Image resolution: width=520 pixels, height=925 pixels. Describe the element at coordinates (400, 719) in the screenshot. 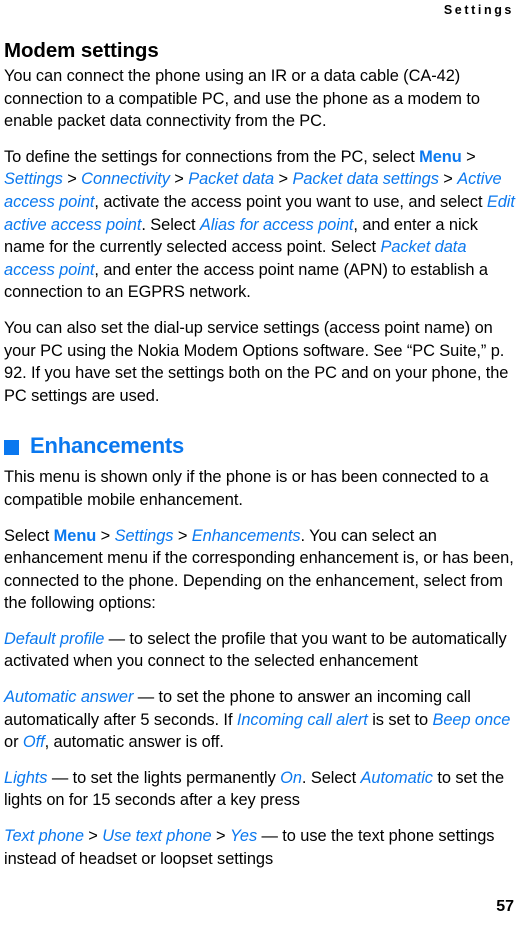

I see `body-text: is set to` at that location.